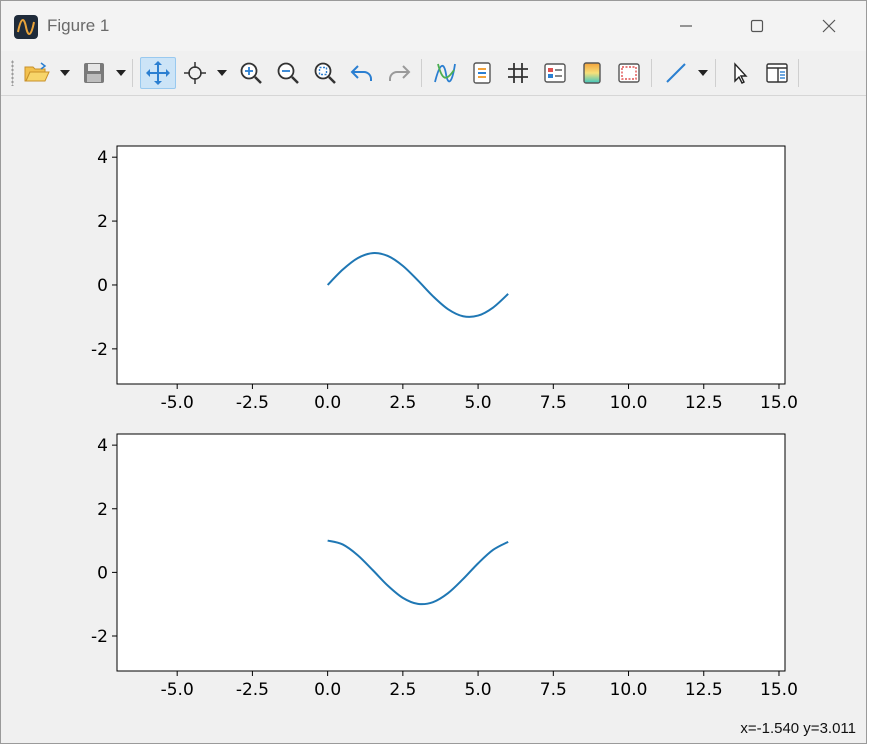  I want to click on redo-button, so click(399, 73).